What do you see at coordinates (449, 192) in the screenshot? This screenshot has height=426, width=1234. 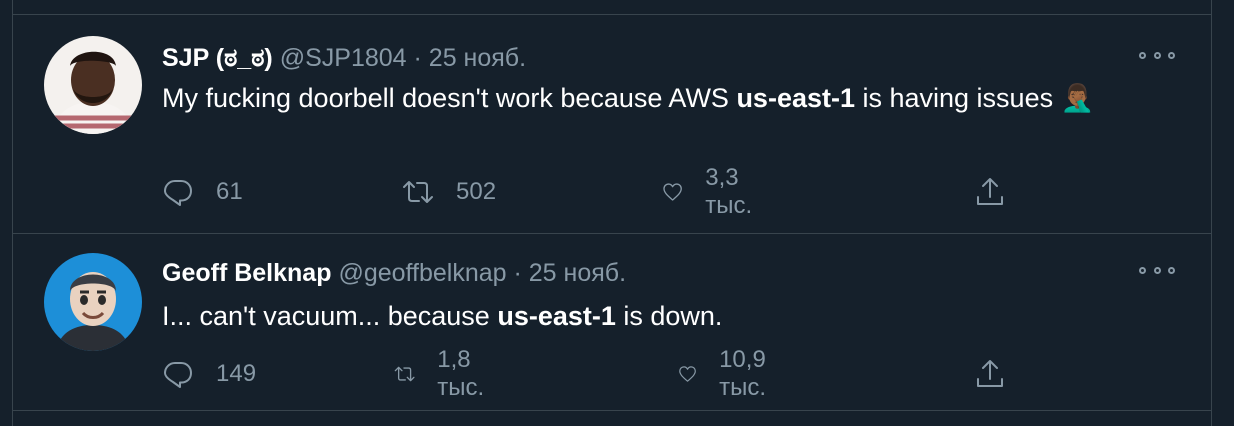 I see `retweet-button: 502` at bounding box center [449, 192].